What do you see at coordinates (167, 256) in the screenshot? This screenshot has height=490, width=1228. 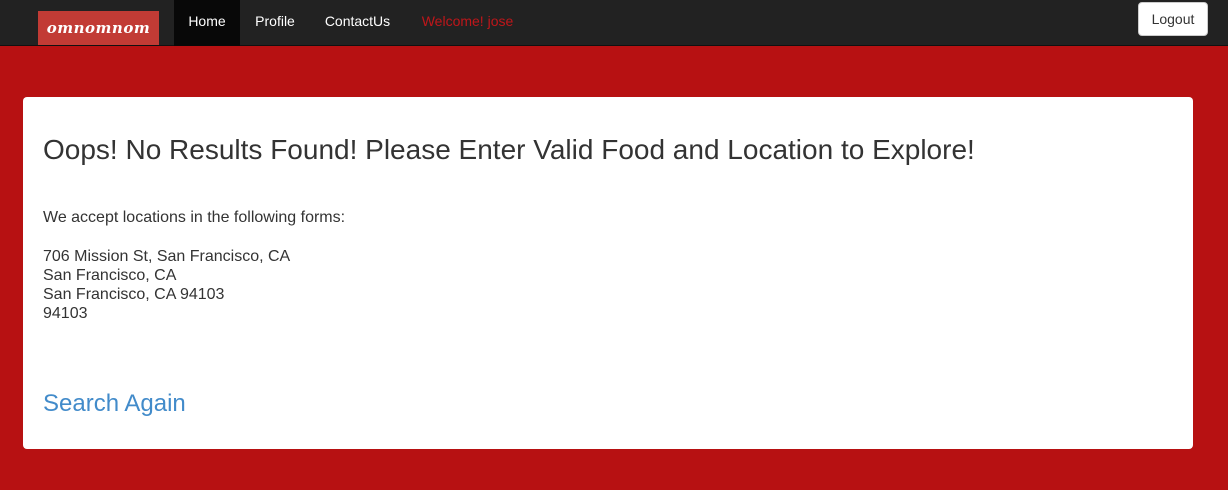 I see `location-example: 706 Mission St, San Francisco, CA` at bounding box center [167, 256].